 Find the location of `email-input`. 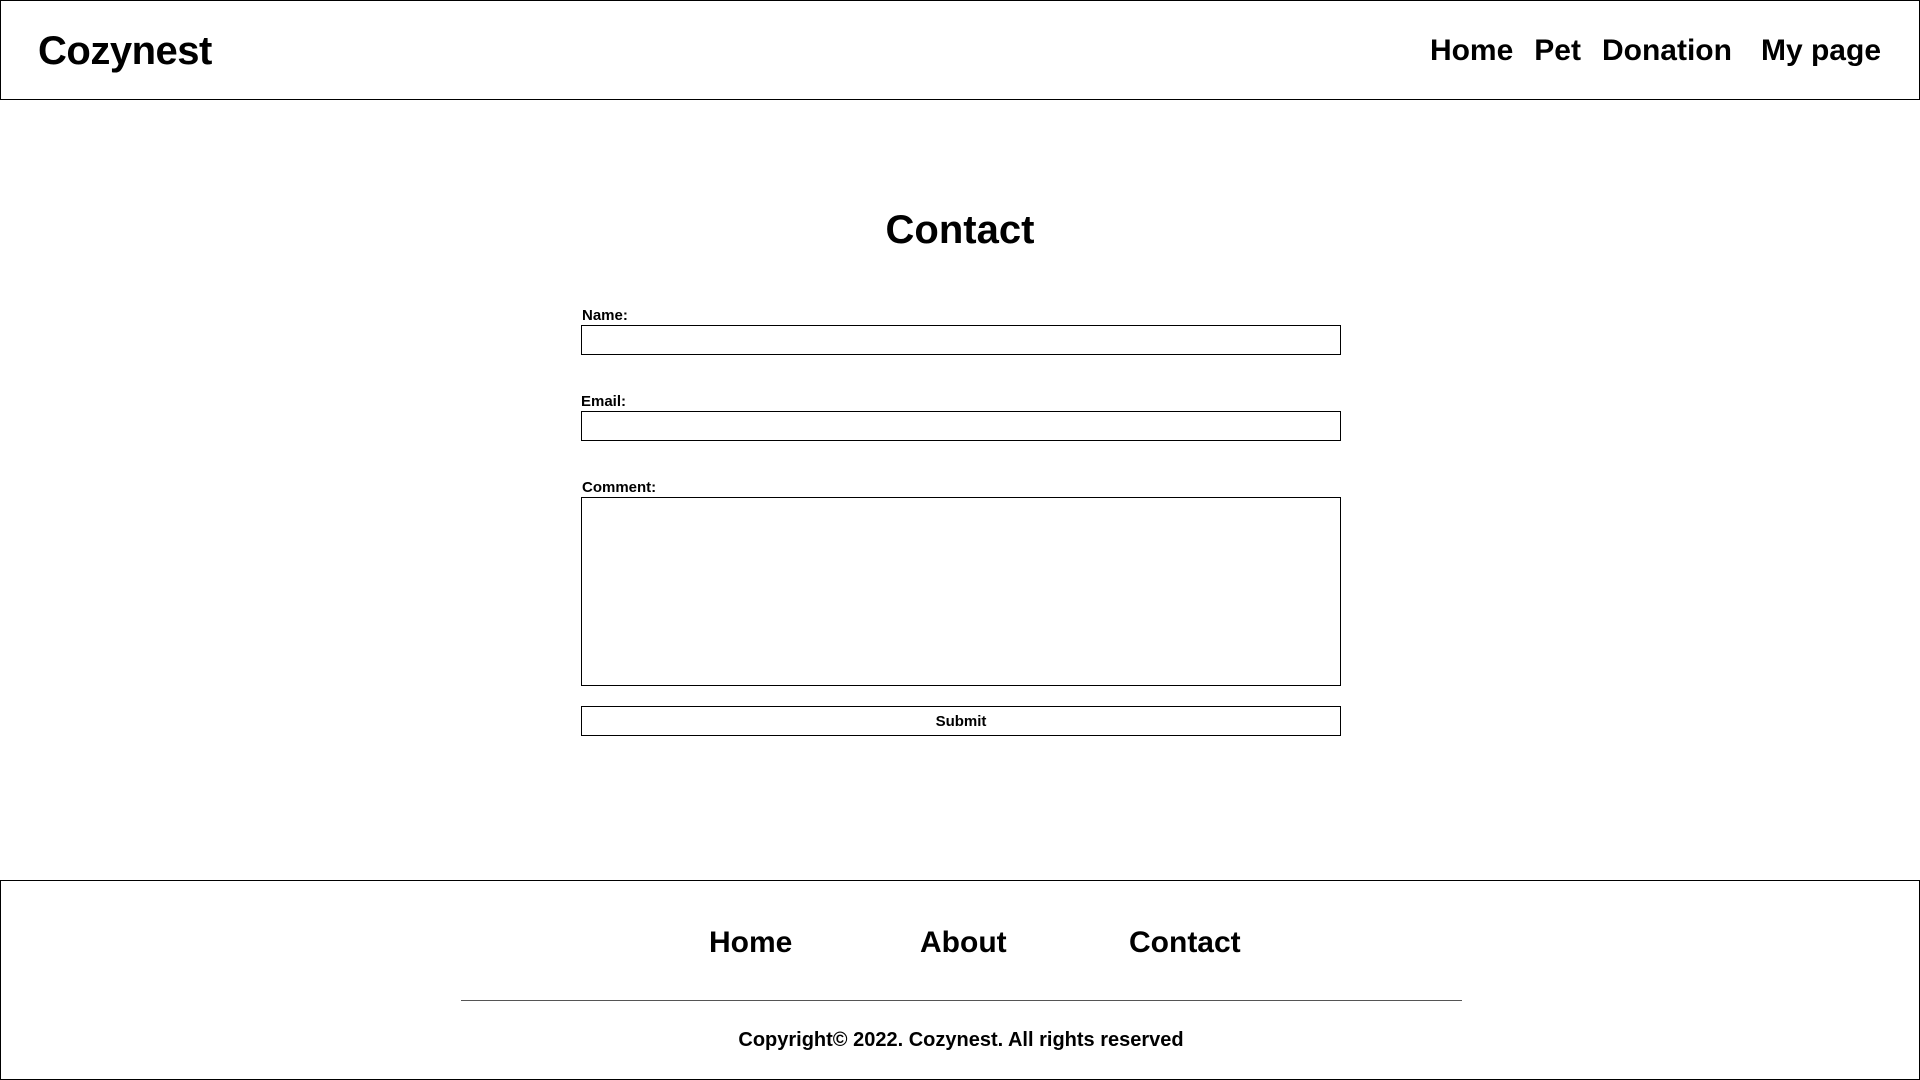

email-input is located at coordinates (961, 426).